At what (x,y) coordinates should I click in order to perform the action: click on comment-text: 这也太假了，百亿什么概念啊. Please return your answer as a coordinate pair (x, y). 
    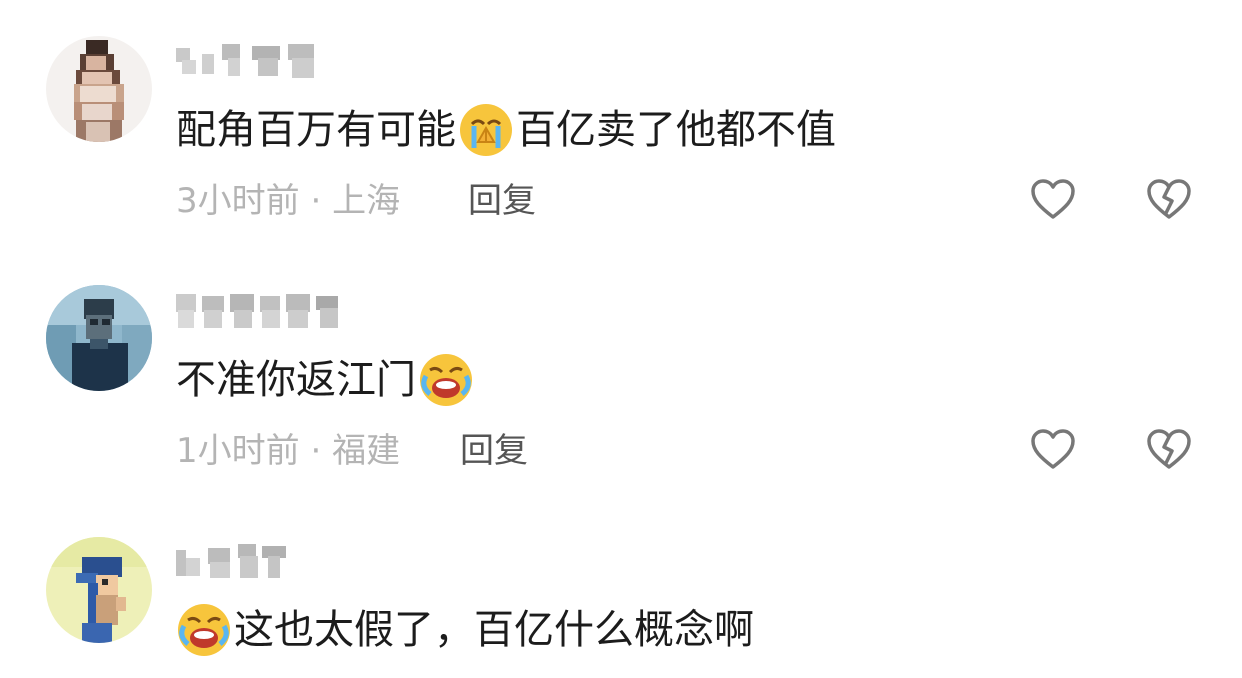
    Looking at the image, I should click on (465, 630).